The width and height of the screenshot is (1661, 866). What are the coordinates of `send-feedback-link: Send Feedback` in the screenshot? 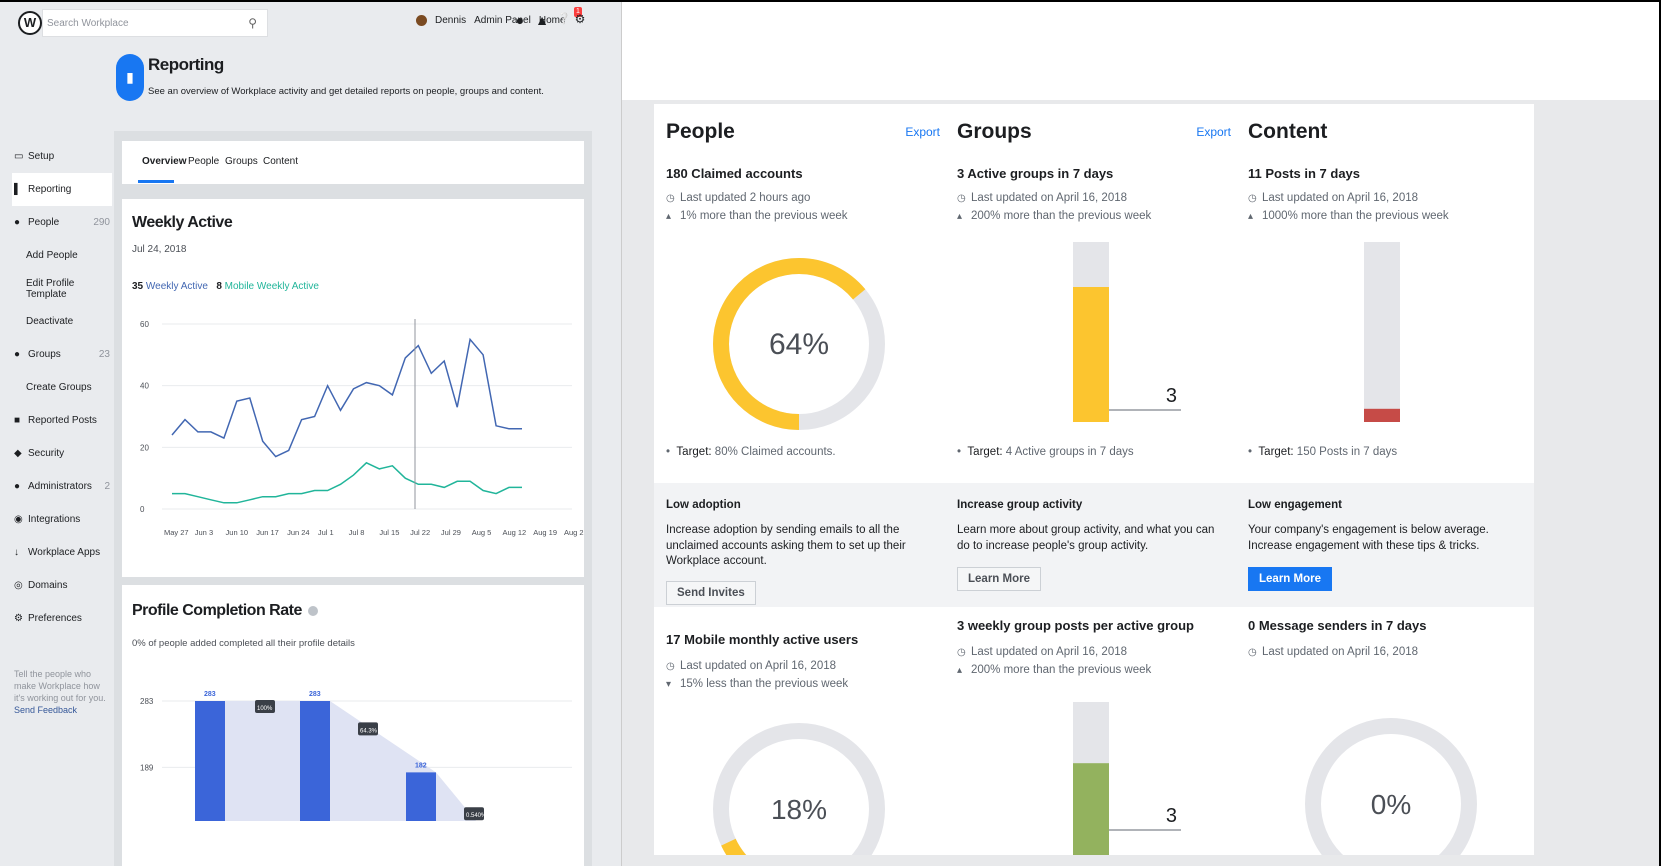 It's located at (45, 710).